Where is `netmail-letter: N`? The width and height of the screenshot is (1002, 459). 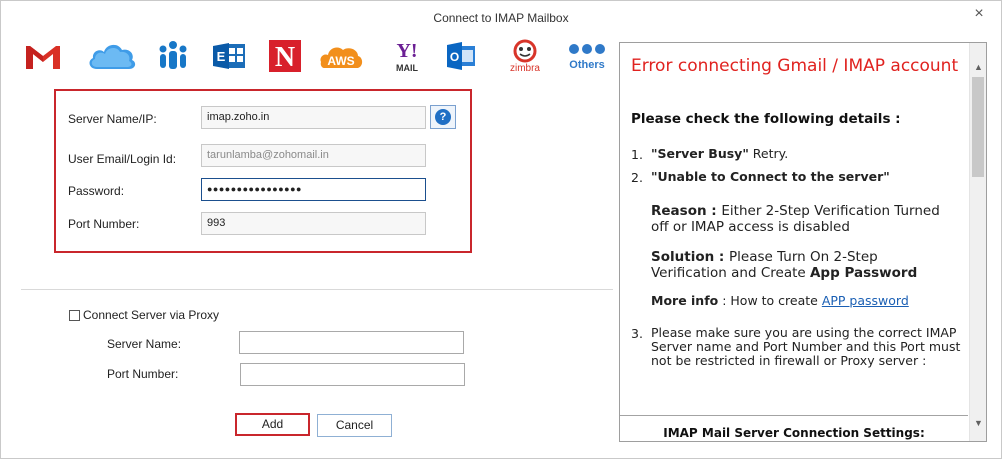 netmail-letter: N is located at coordinates (285, 57).